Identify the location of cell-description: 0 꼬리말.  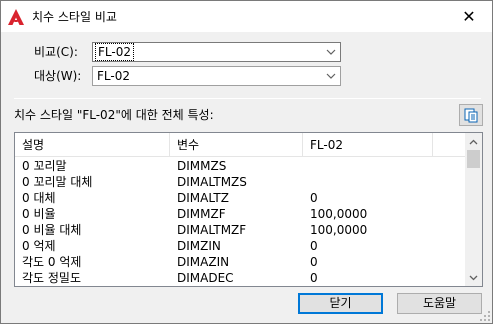
(44, 166).